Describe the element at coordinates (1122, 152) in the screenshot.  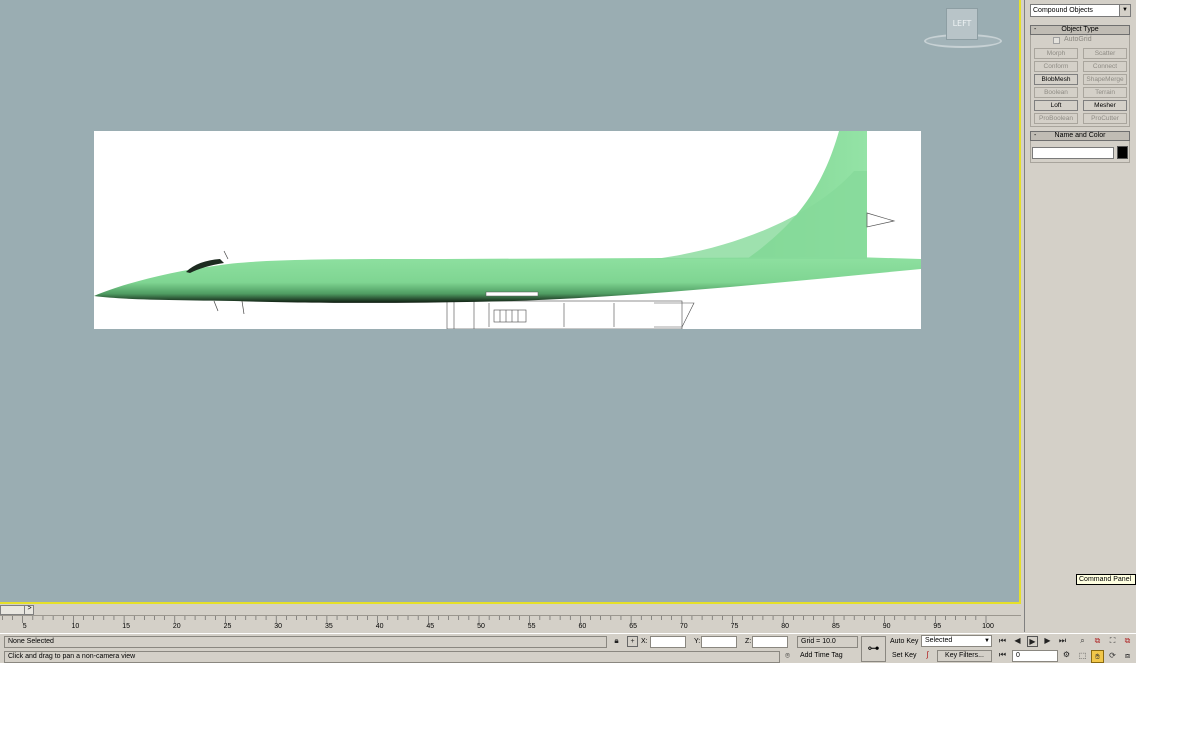
I see `object-color-swatch` at that location.